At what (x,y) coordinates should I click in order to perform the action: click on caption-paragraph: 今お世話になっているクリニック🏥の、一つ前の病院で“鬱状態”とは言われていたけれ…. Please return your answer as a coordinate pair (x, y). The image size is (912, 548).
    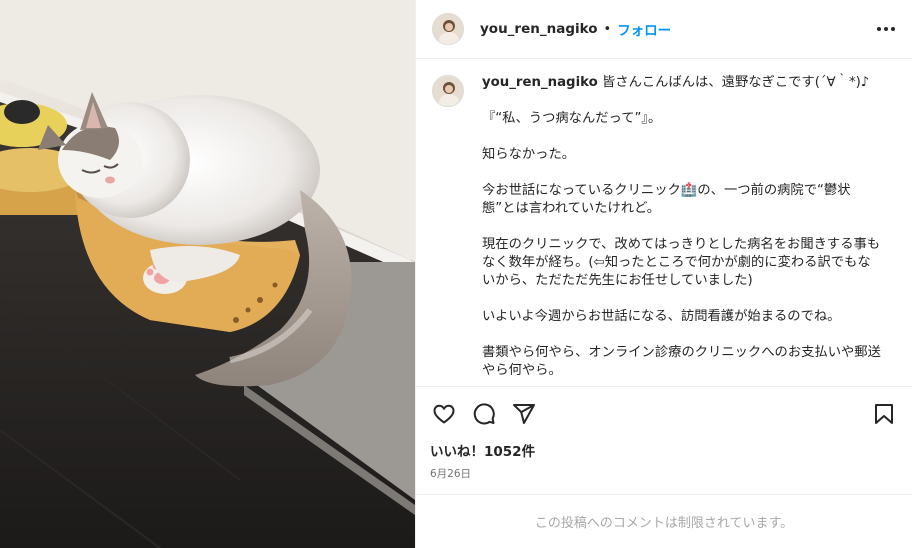
    Looking at the image, I should click on (666, 199).